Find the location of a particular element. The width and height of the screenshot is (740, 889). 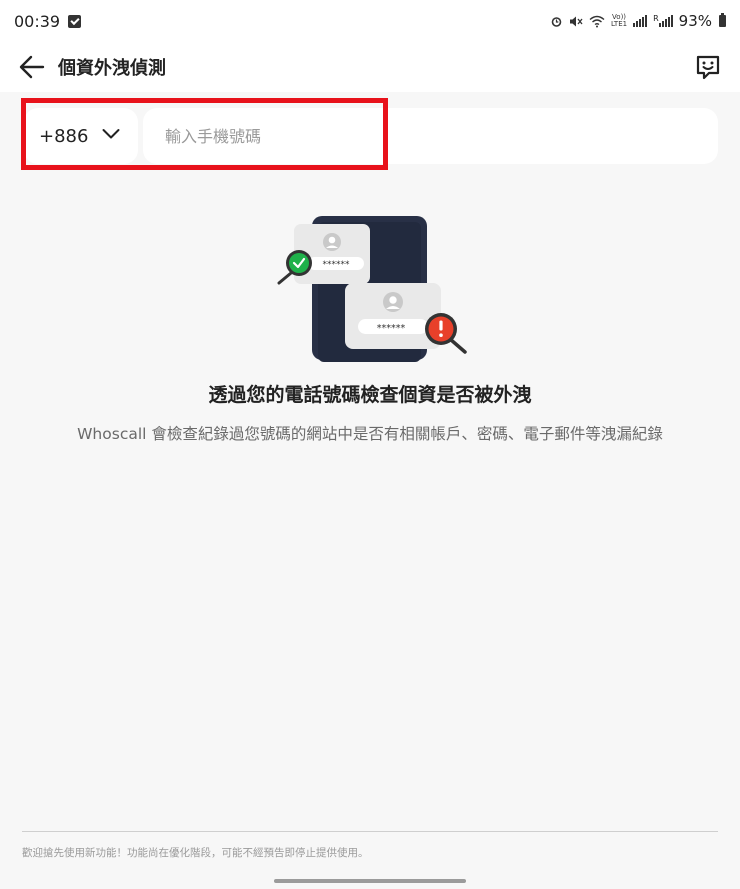

country-code-select: +886 is located at coordinates (81, 136).